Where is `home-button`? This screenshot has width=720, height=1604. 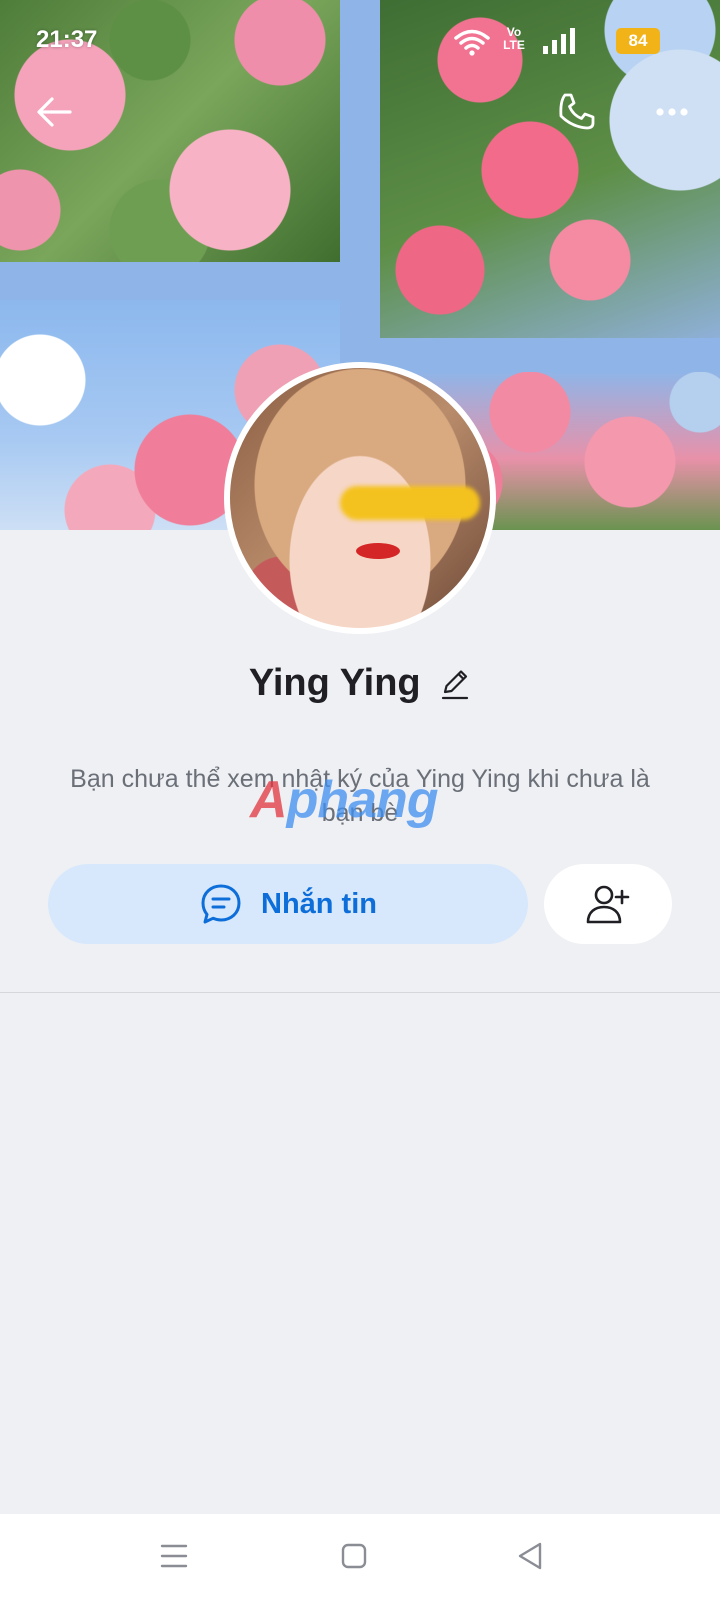
home-button is located at coordinates (354, 1556).